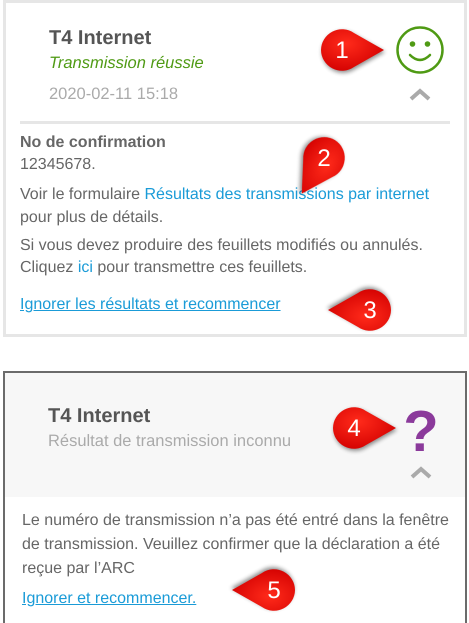  Describe the element at coordinates (85, 267) in the screenshot. I see `text-link: ici` at that location.